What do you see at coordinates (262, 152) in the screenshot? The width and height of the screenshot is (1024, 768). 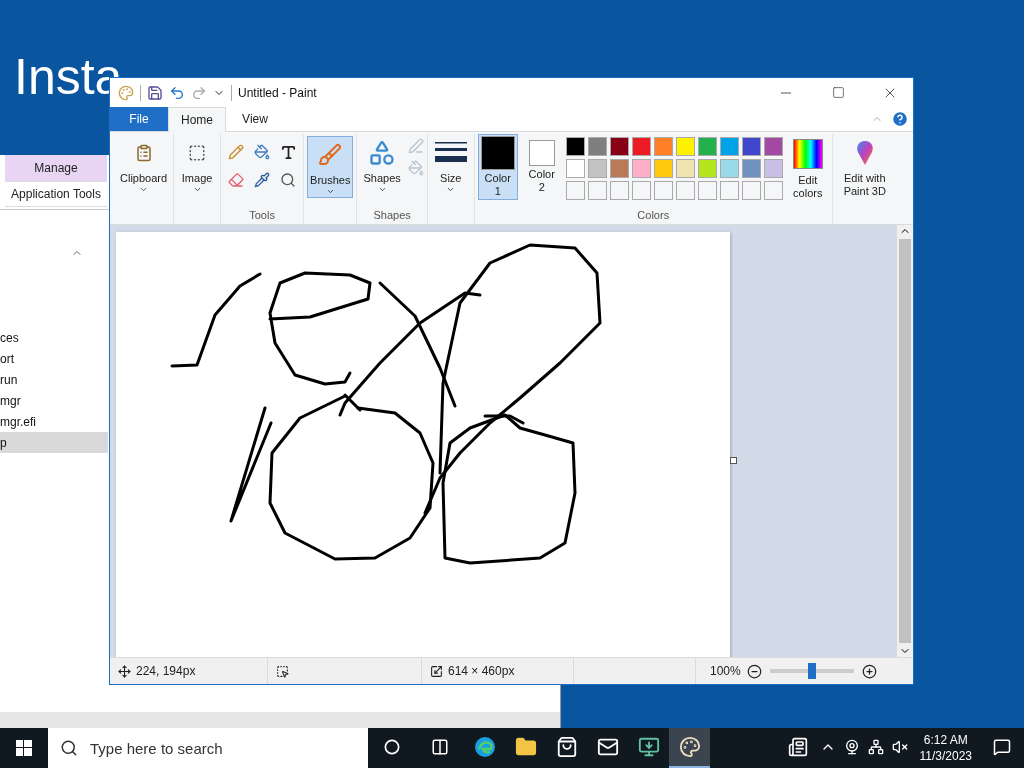 I see `fill-bucket-icon` at bounding box center [262, 152].